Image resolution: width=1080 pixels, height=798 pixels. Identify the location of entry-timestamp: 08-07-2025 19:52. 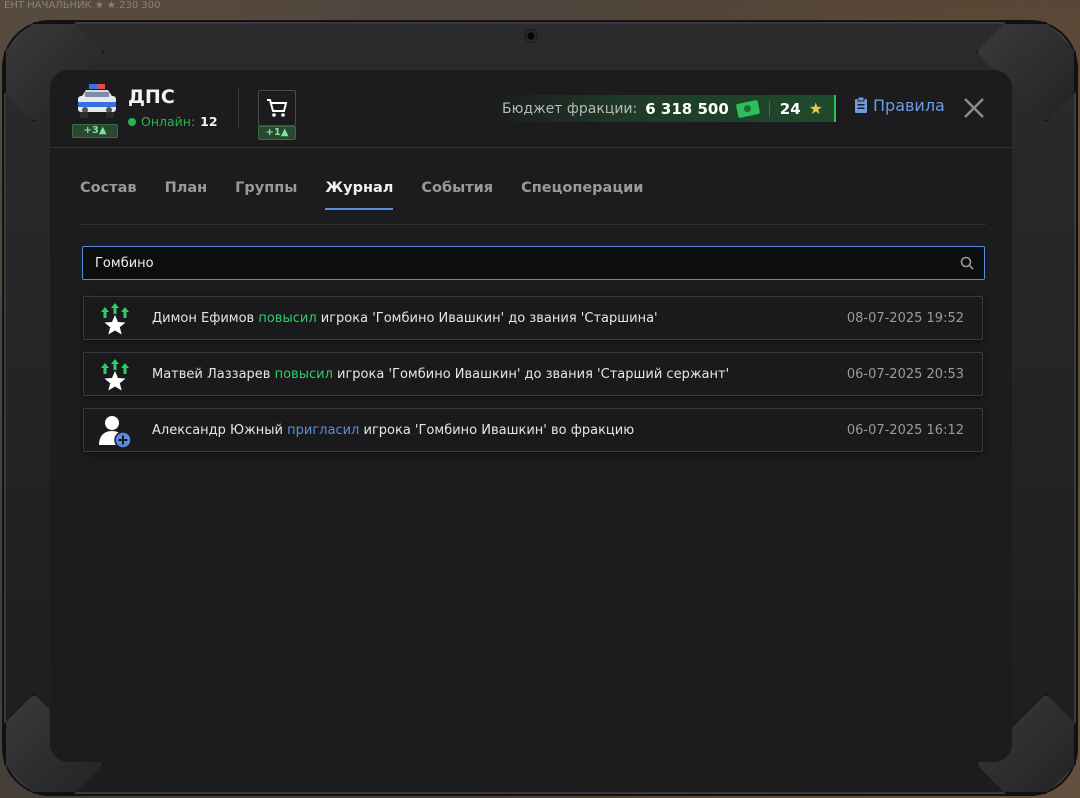
(905, 318).